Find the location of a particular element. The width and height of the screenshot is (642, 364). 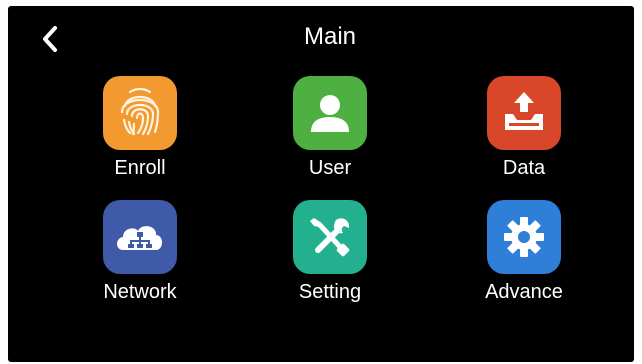

menu-item-label: Network is located at coordinates (140, 292).